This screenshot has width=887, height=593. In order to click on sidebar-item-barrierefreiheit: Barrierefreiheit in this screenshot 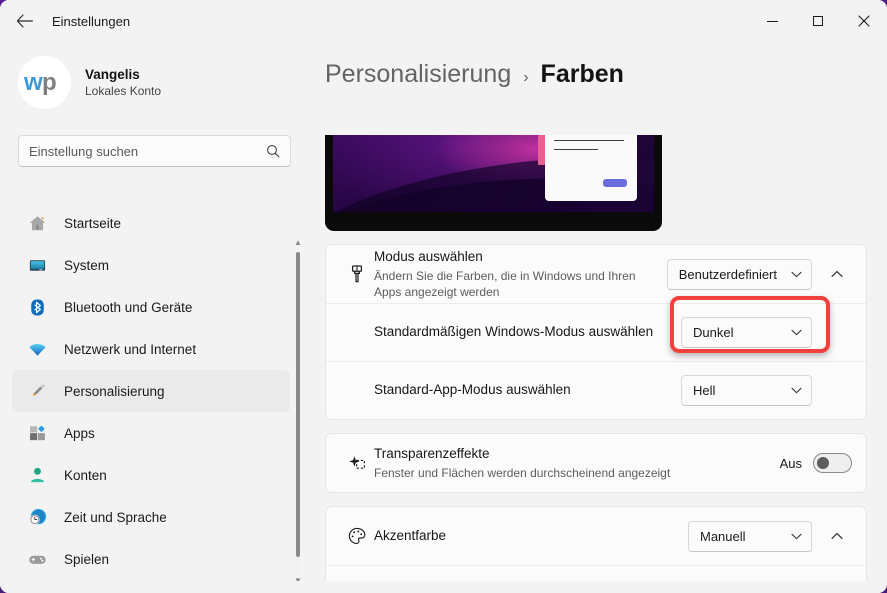, I will do `click(151, 583)`.